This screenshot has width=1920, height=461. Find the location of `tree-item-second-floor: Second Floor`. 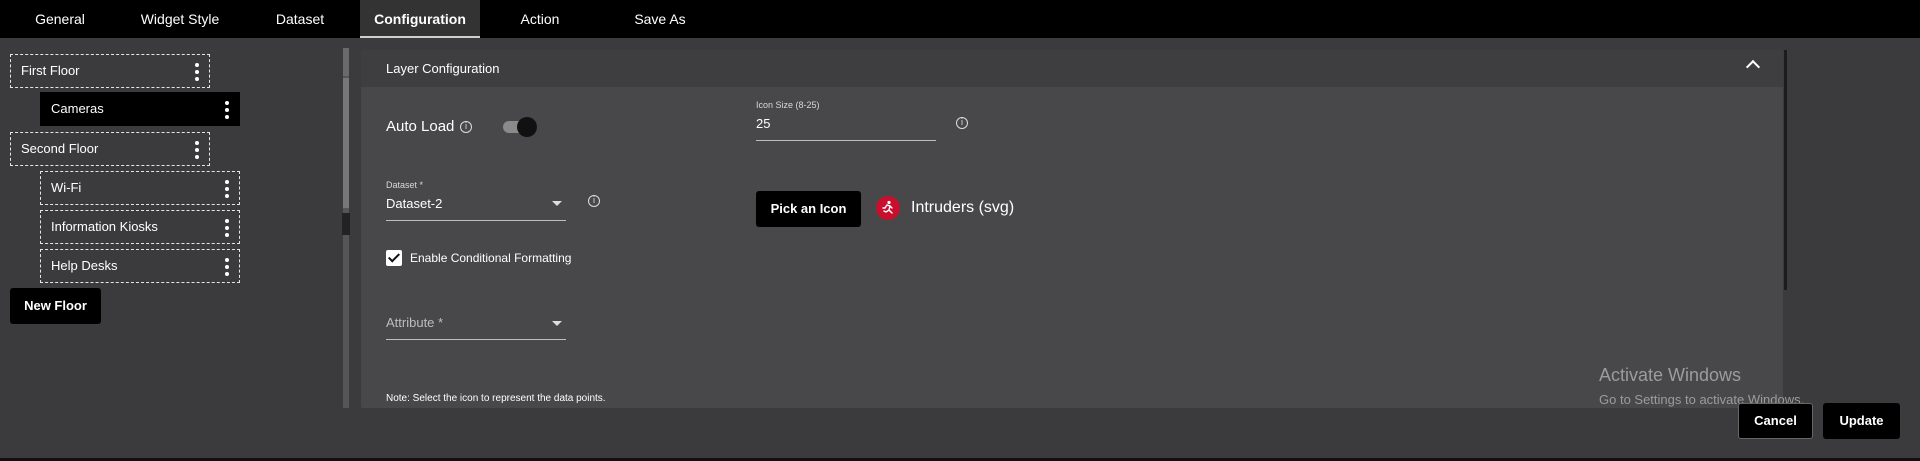

tree-item-second-floor: Second Floor is located at coordinates (110, 149).